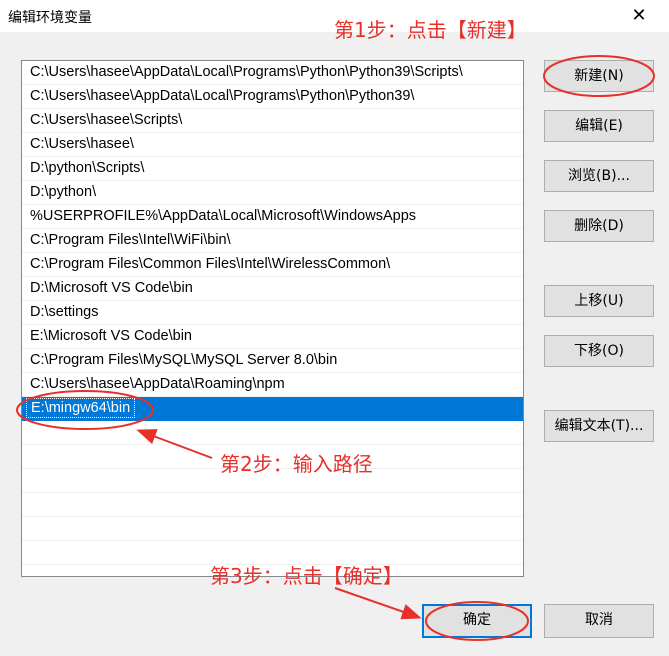 This screenshot has width=669, height=656. What do you see at coordinates (599, 301) in the screenshot?
I see `move-up-button: 上移(U)` at bounding box center [599, 301].